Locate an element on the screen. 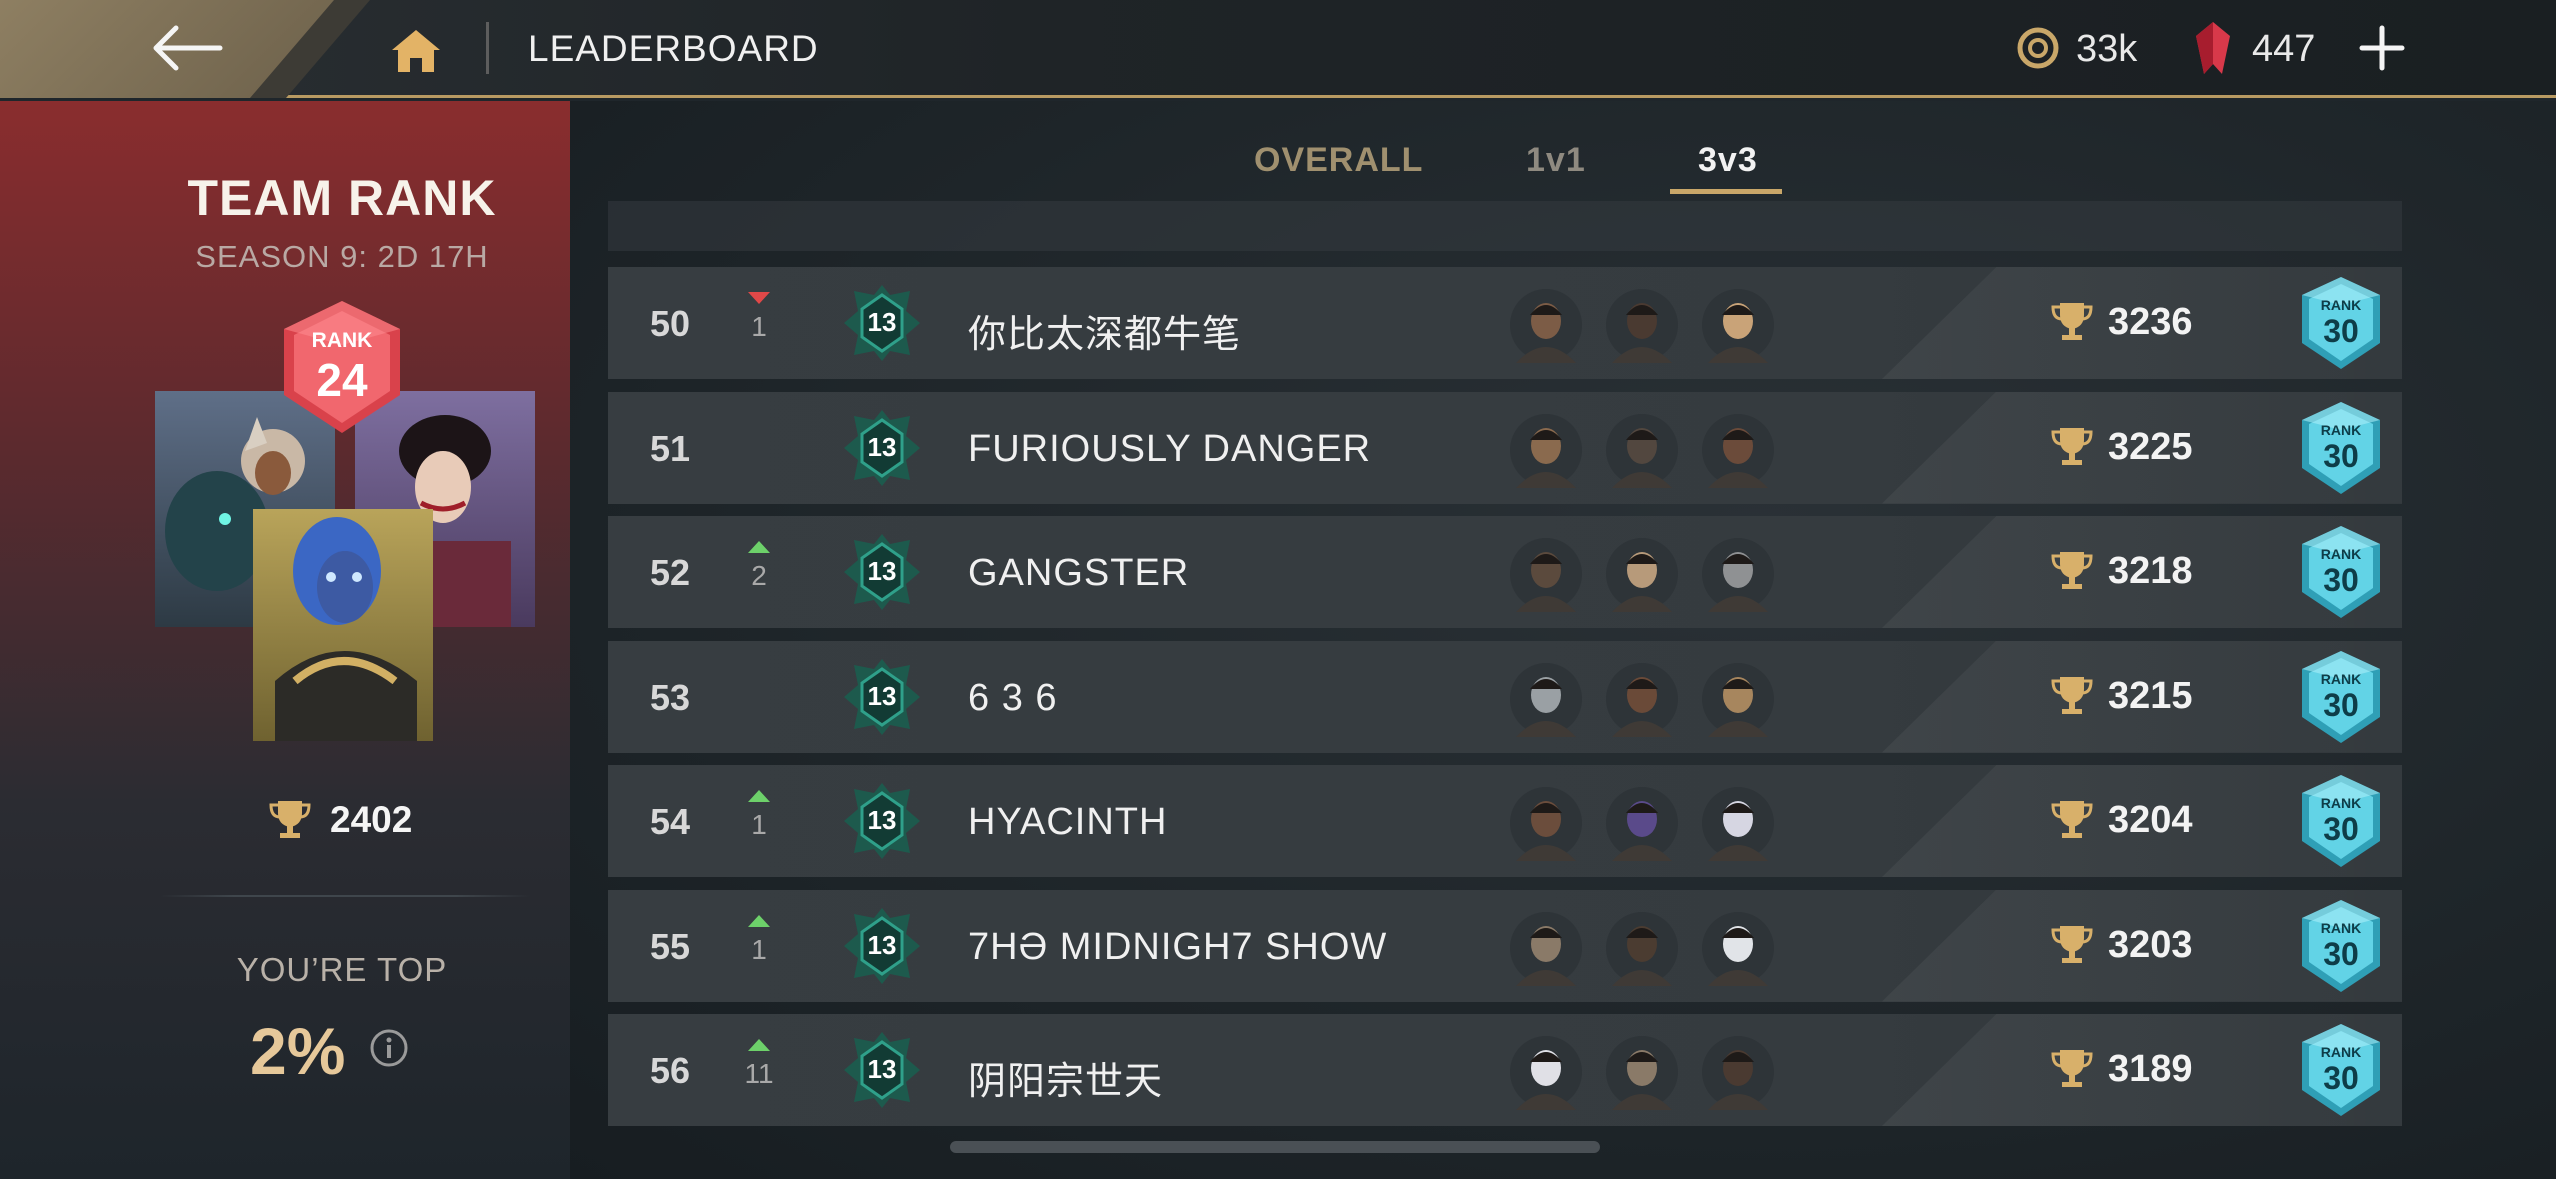 This screenshot has height=1179, width=2556. team-score: 3215 is located at coordinates (2150, 695).